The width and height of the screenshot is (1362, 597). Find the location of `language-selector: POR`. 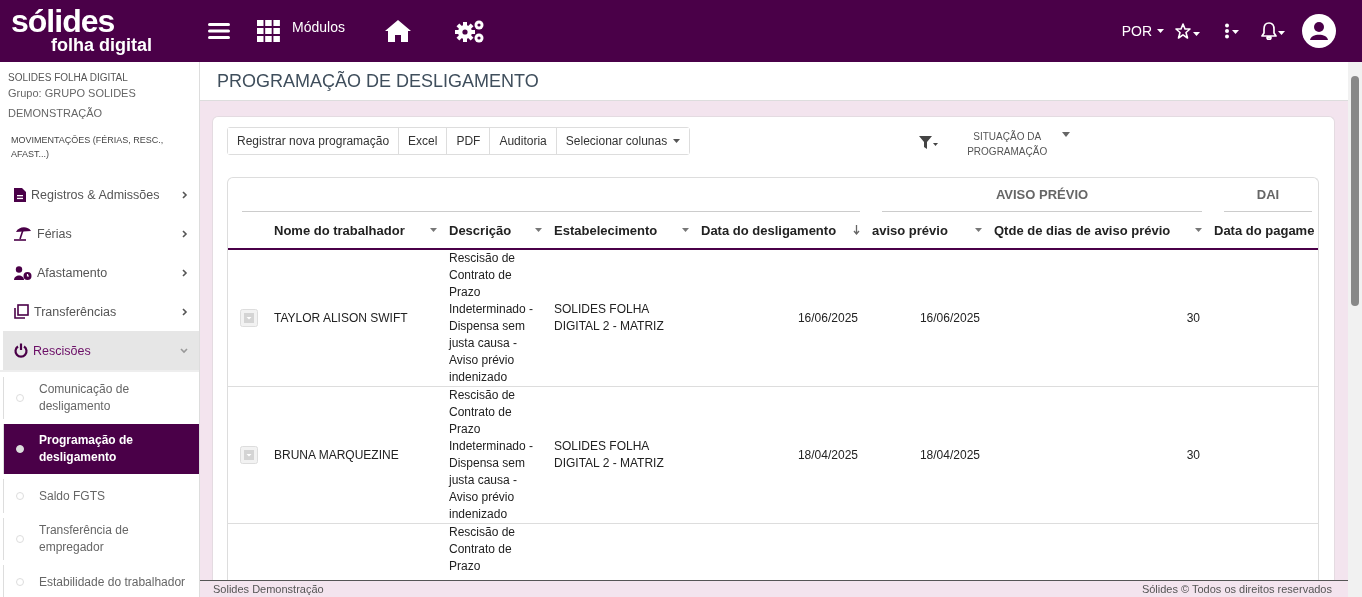

language-selector: POR is located at coordinates (1136, 31).